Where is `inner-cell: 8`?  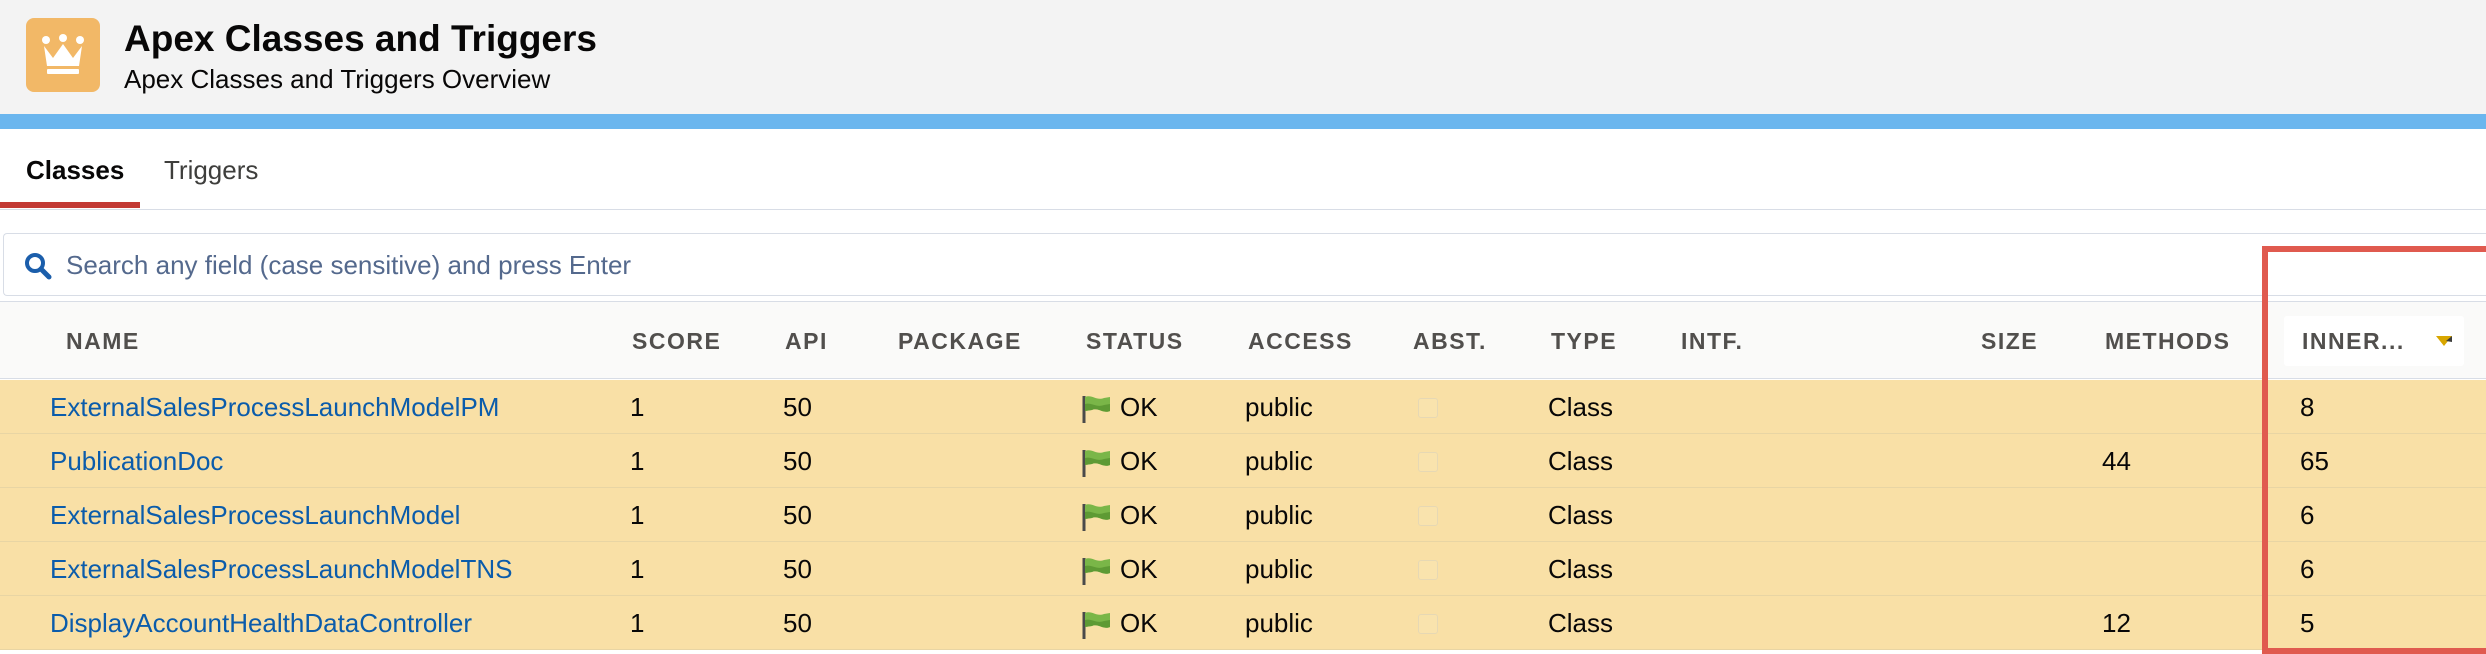
inner-cell: 8 is located at coordinates (2307, 407).